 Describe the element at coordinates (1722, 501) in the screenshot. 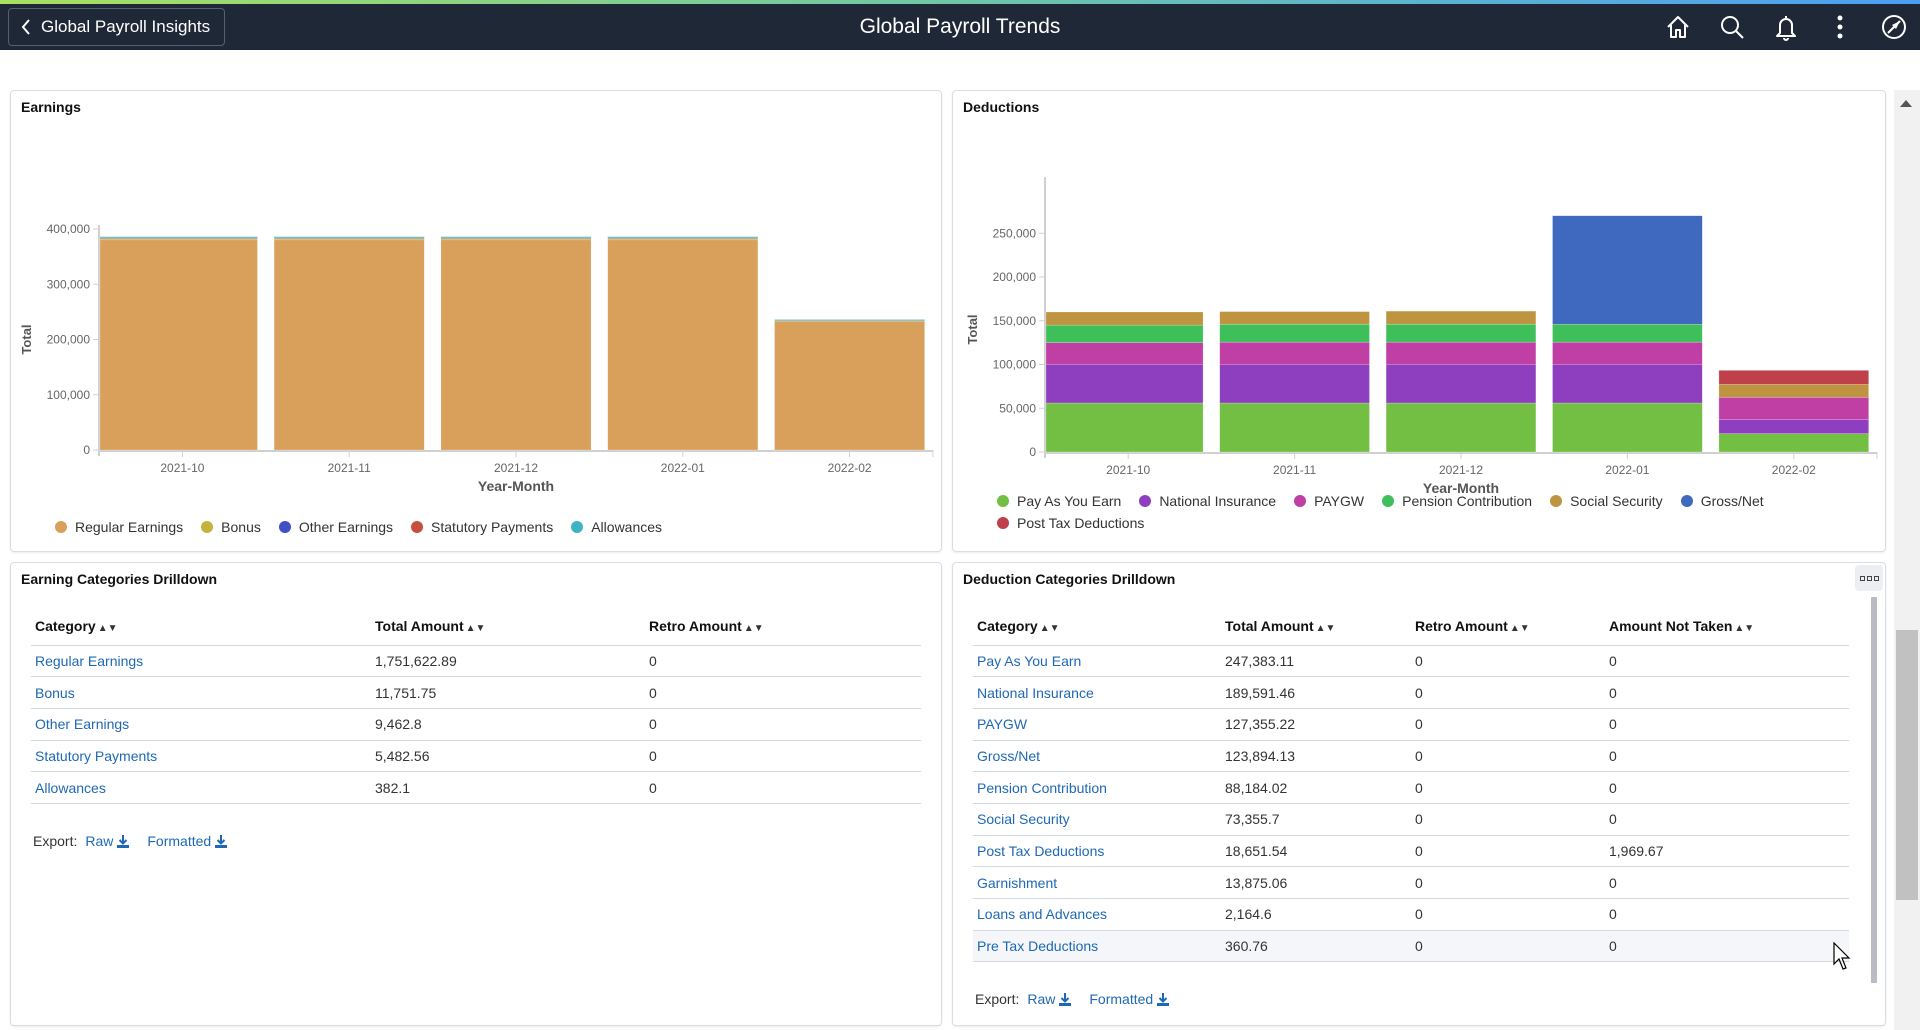

I see `legend-item: Gross/Net` at that location.